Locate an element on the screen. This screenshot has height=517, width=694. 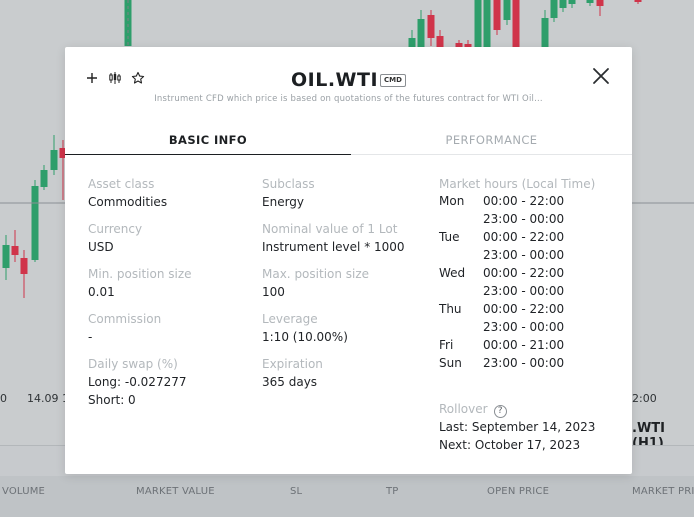
market-hours-day: Fri is located at coordinates (446, 345).